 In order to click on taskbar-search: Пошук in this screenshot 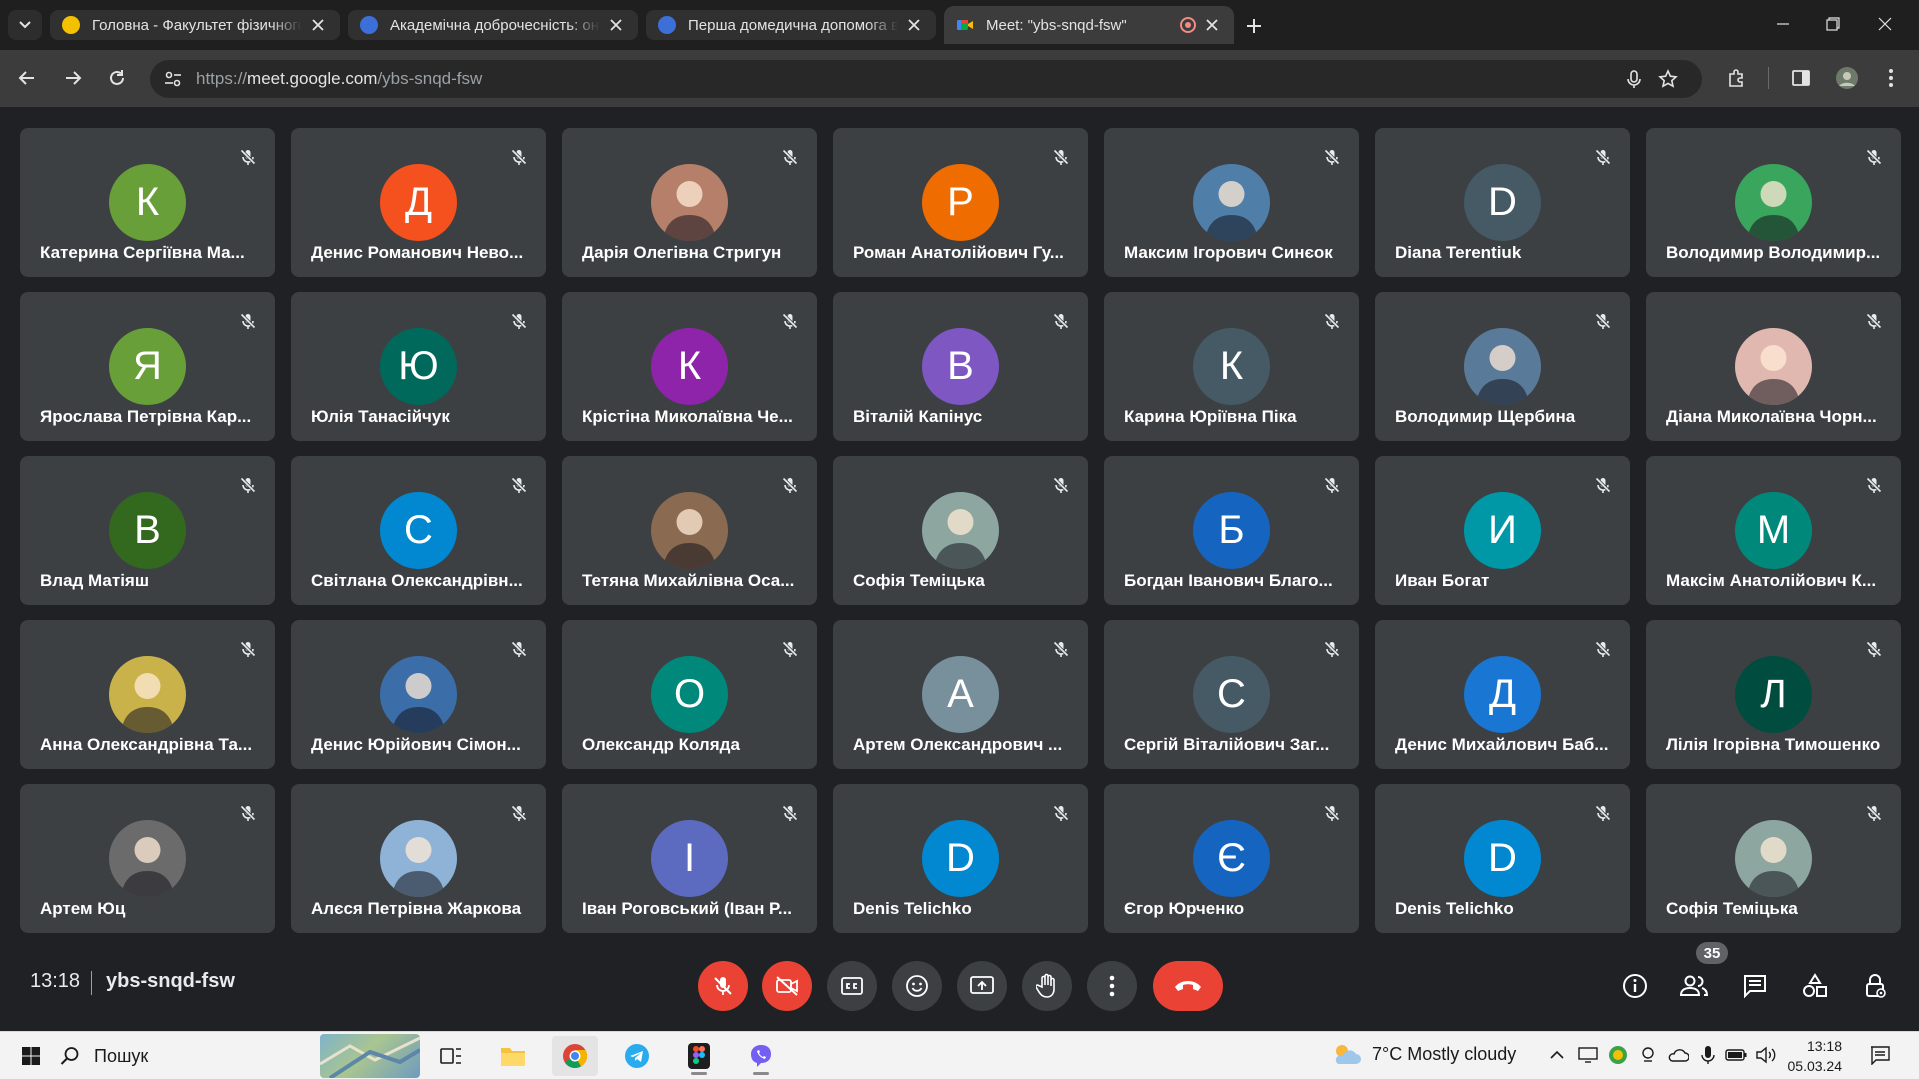, I will do `click(190, 1056)`.